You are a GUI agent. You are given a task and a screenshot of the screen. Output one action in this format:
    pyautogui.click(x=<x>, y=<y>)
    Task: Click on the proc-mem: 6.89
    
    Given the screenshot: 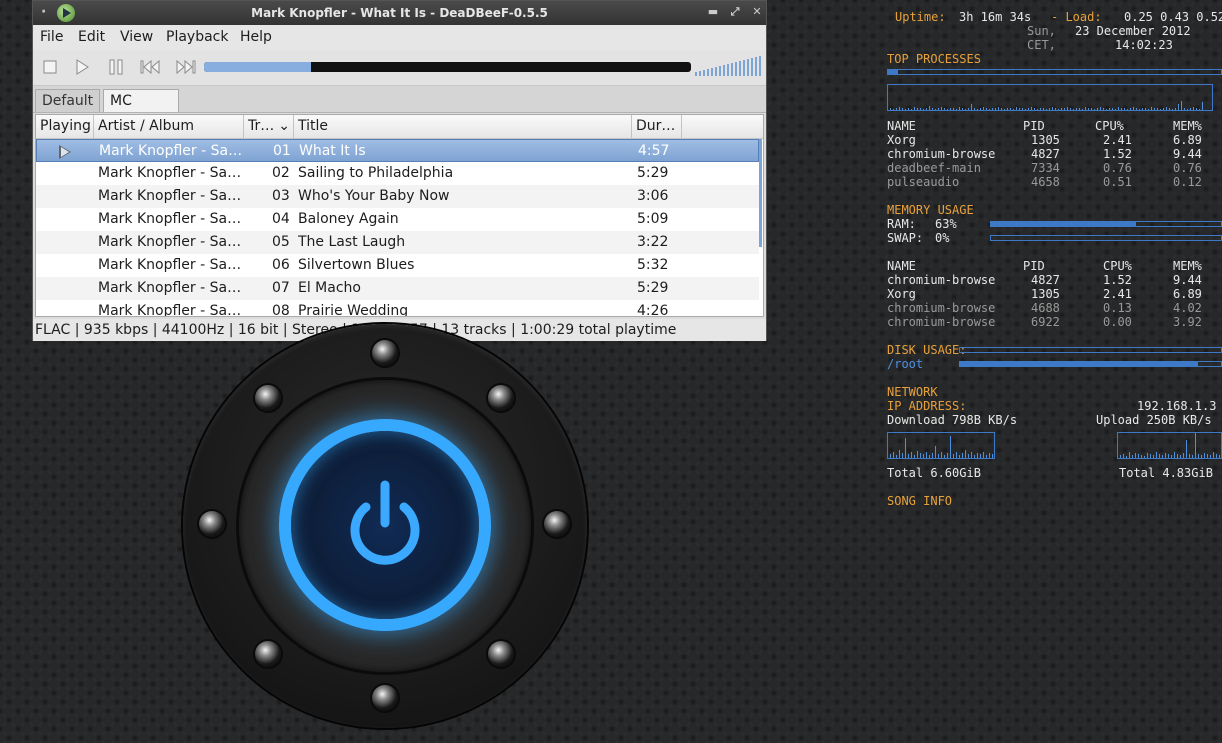 What is the action you would take?
    pyautogui.click(x=1187, y=140)
    